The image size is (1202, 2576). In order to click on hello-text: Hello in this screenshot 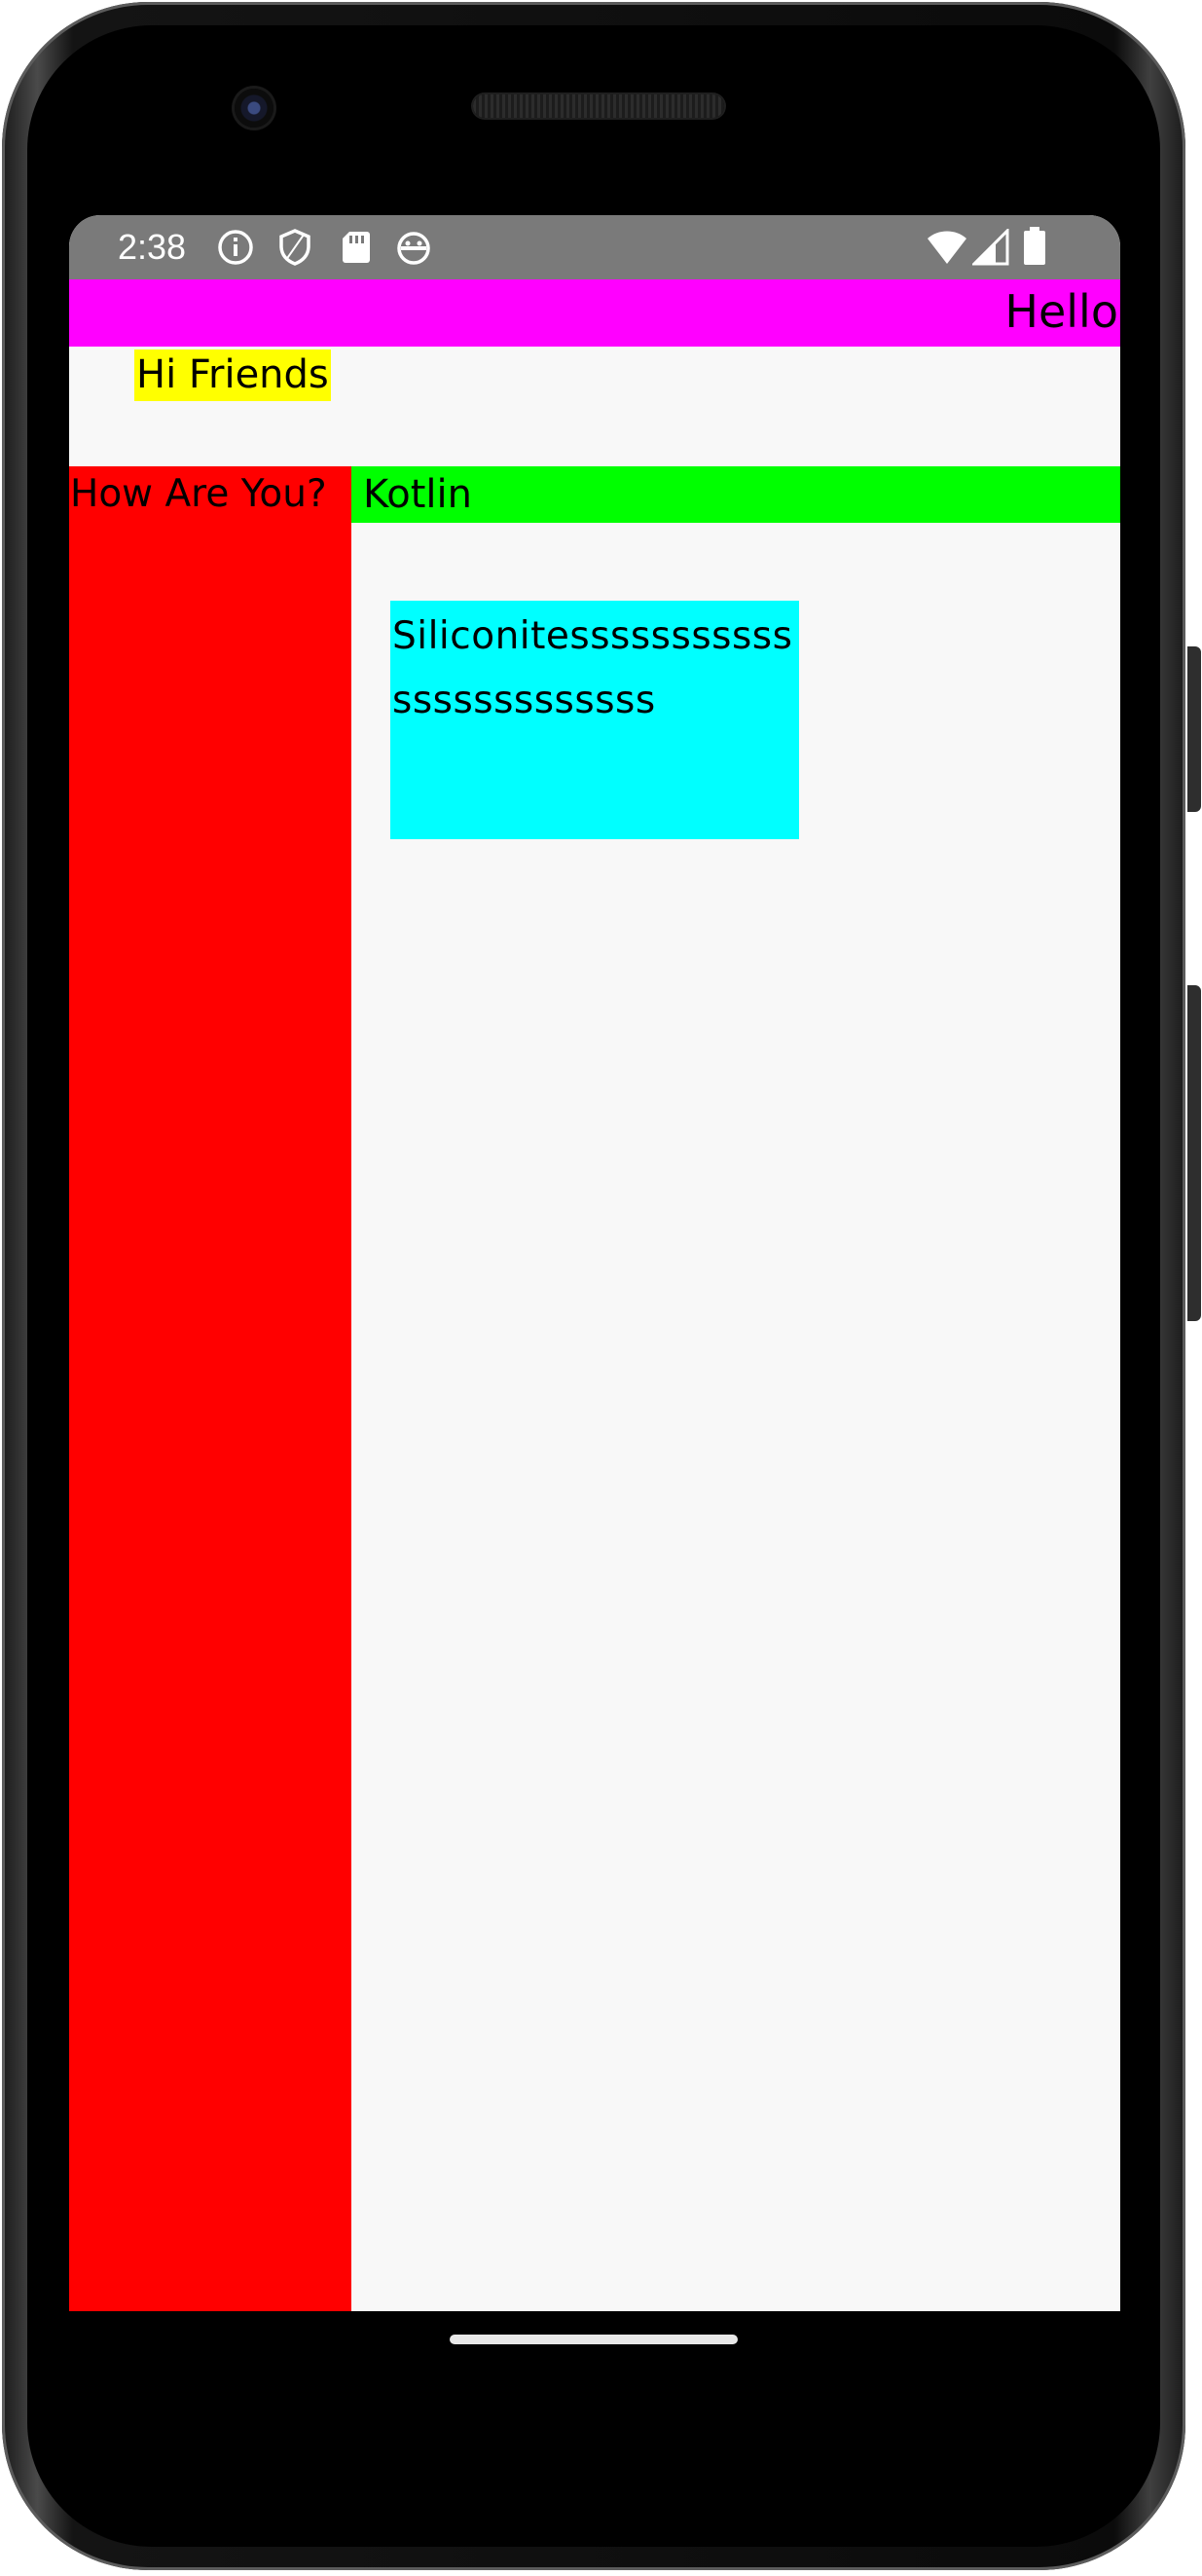, I will do `click(1061, 311)`.